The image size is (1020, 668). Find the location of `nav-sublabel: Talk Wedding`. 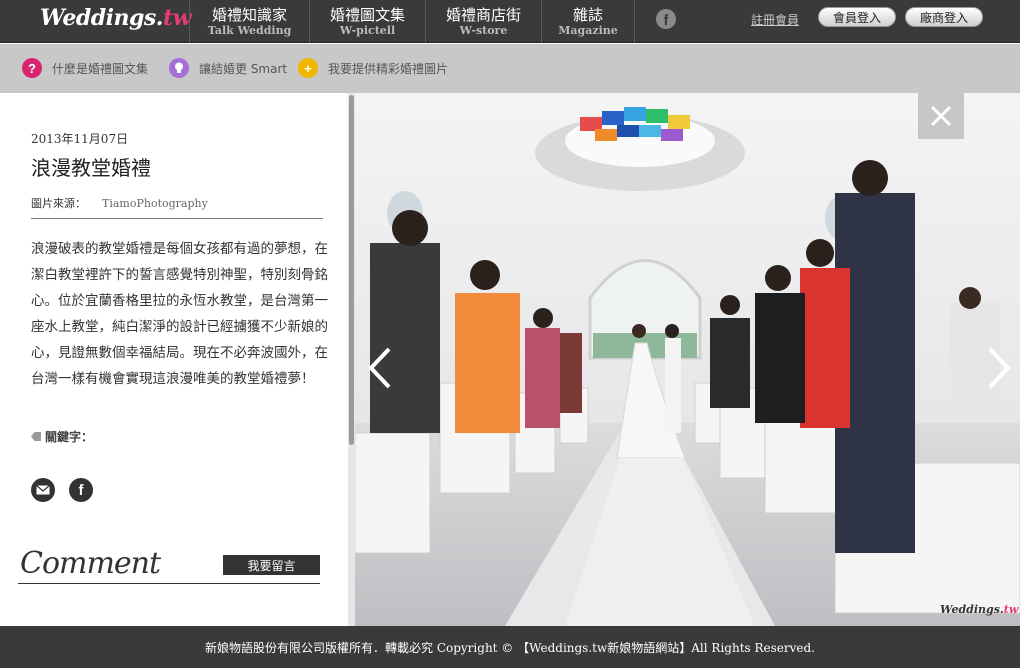

nav-sublabel: Talk Wedding is located at coordinates (249, 30).